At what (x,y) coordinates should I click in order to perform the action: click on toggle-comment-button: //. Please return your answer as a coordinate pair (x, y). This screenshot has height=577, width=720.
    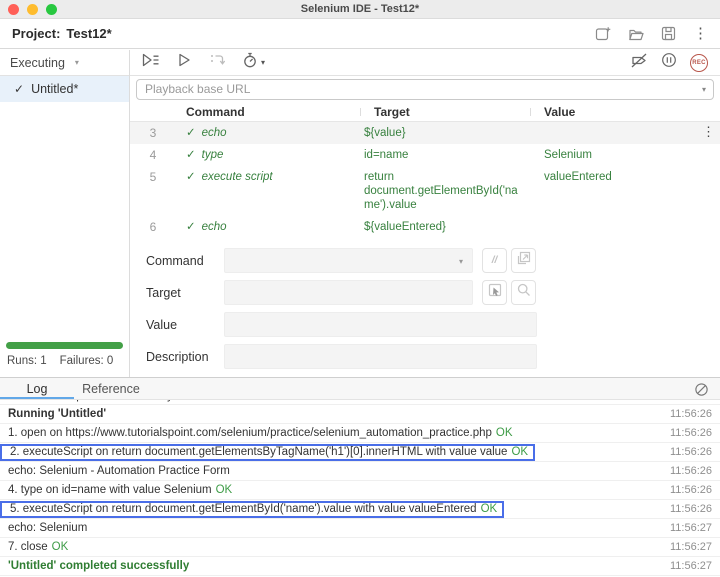
    Looking at the image, I should click on (494, 260).